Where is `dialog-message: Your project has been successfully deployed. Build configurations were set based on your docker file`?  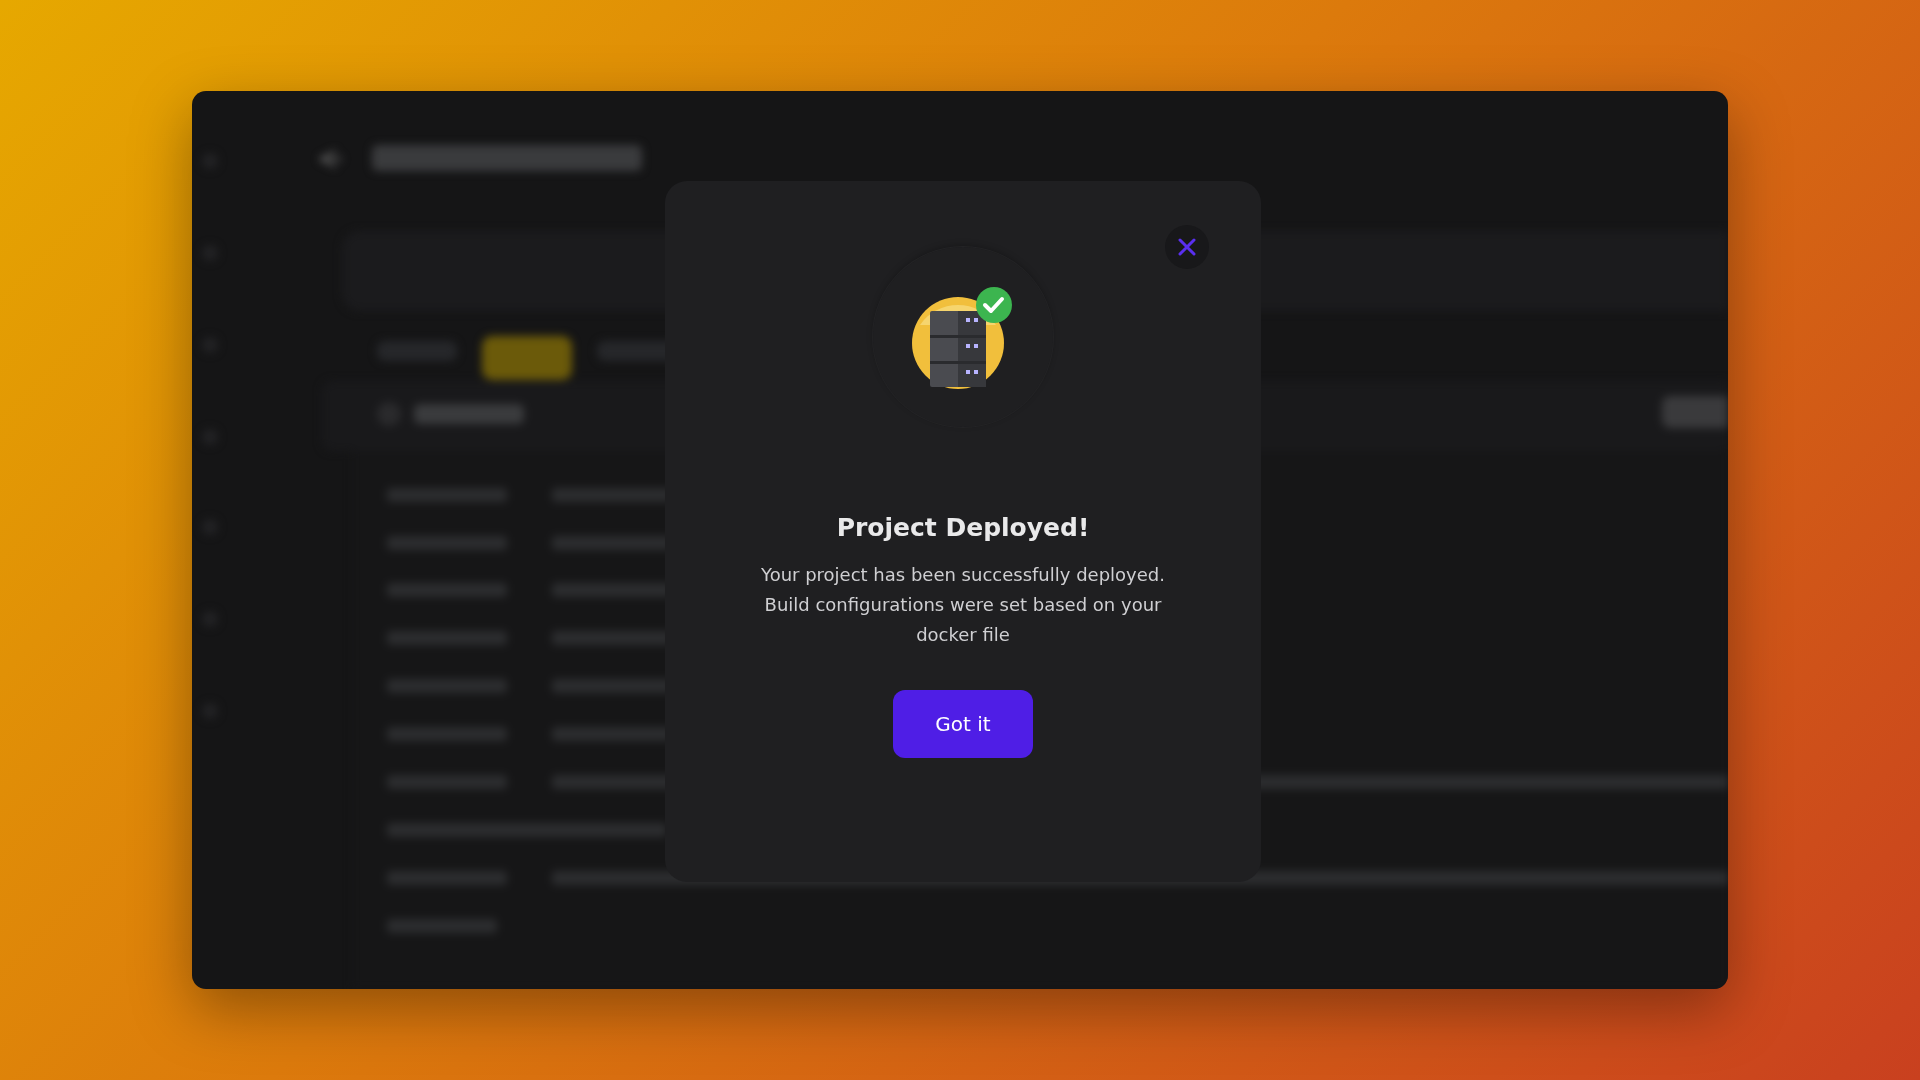 dialog-message: Your project has been successfully deployed. Build configurations were set based on your docker file is located at coordinates (963, 605).